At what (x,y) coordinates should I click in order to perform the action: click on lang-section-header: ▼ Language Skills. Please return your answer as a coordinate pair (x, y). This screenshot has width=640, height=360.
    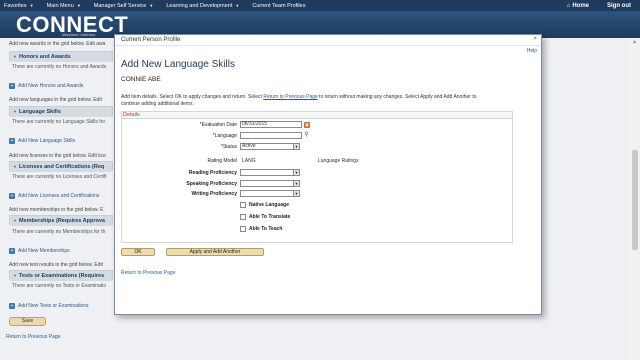
    Looking at the image, I should click on (61, 112).